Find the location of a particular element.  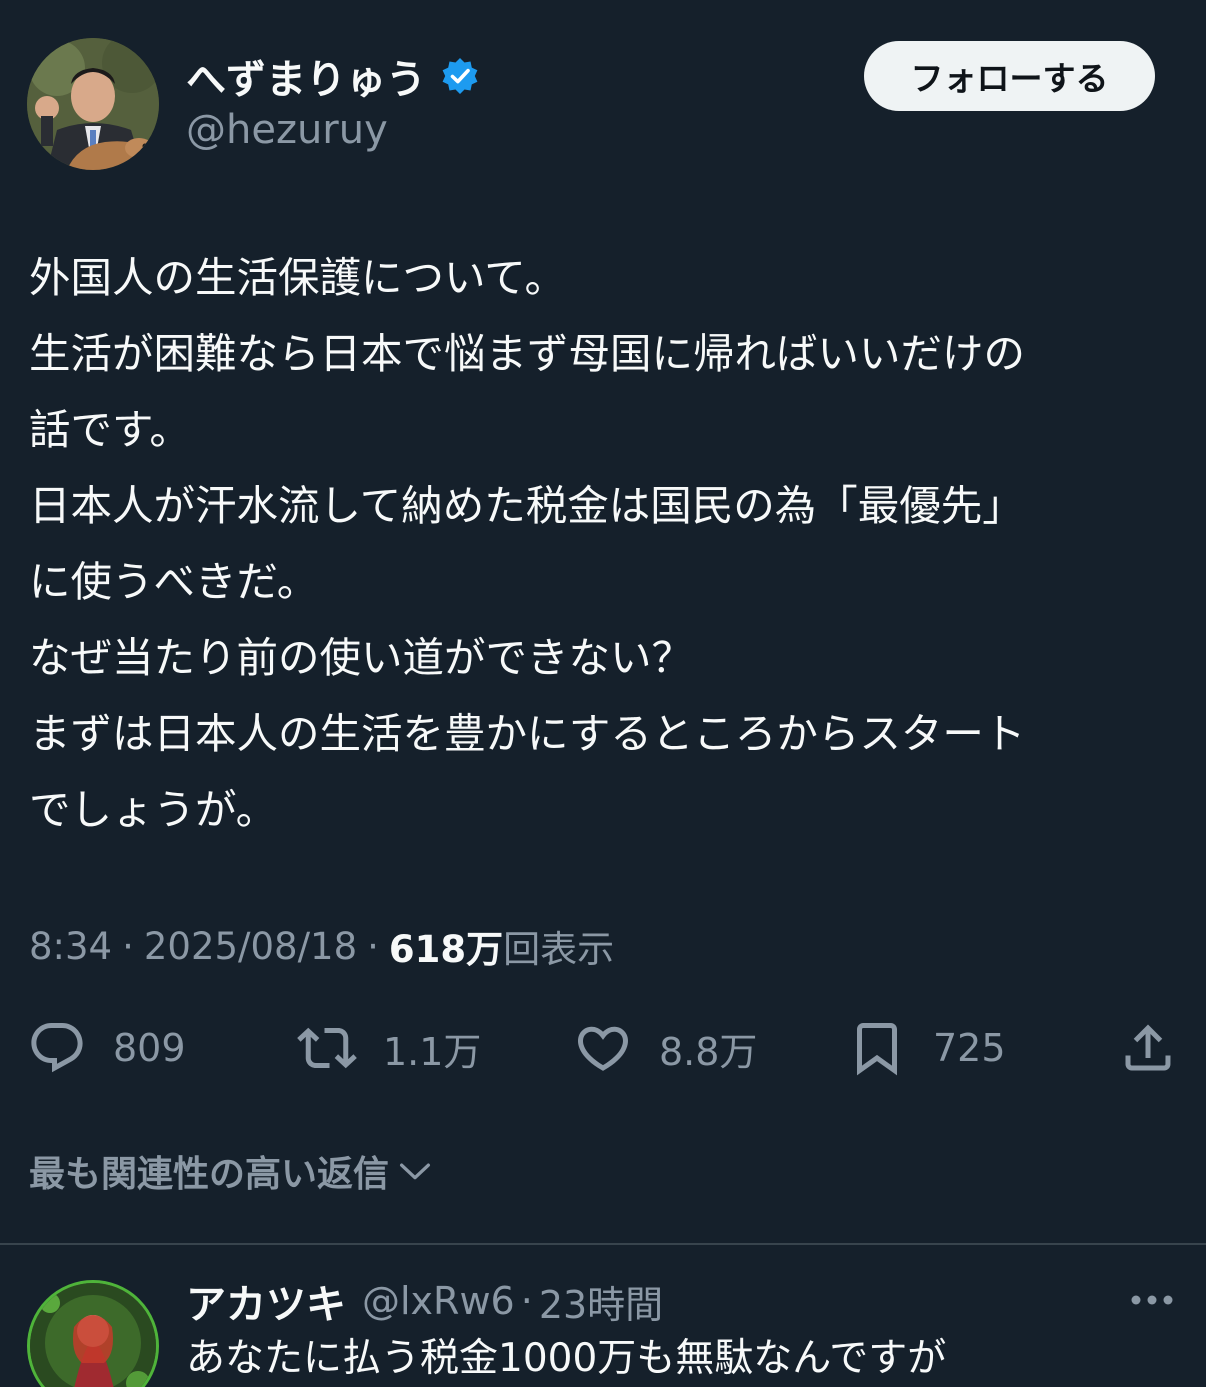

more-options-icon is located at coordinates (1152, 1300).